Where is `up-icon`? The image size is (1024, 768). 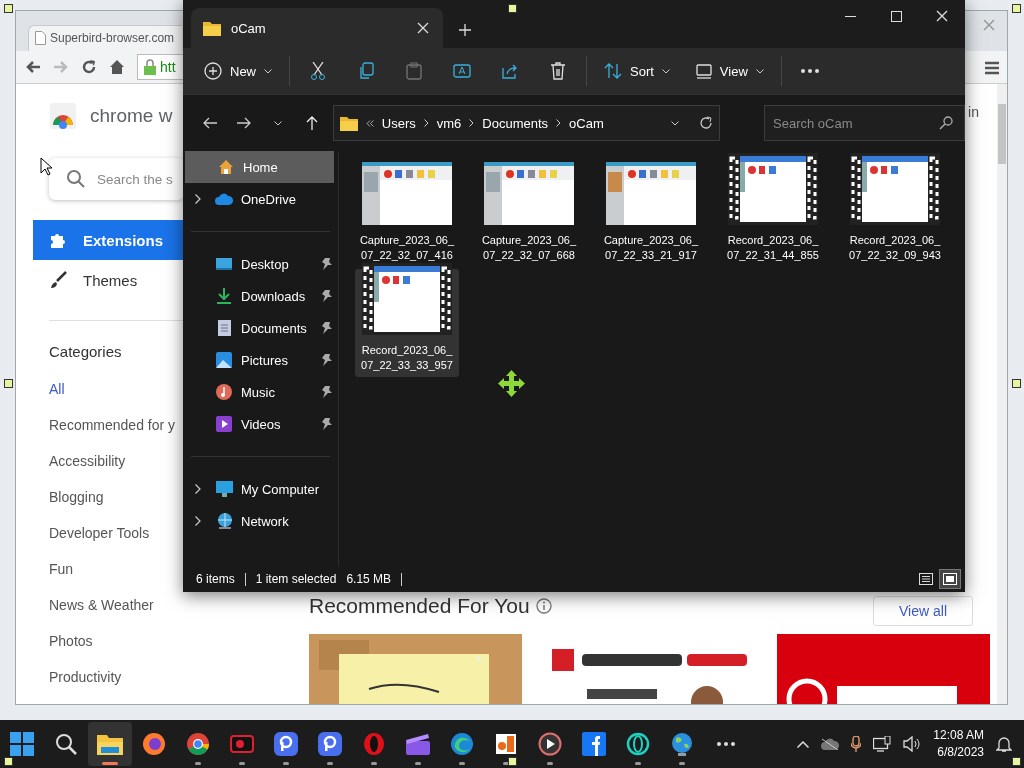 up-icon is located at coordinates (311, 123).